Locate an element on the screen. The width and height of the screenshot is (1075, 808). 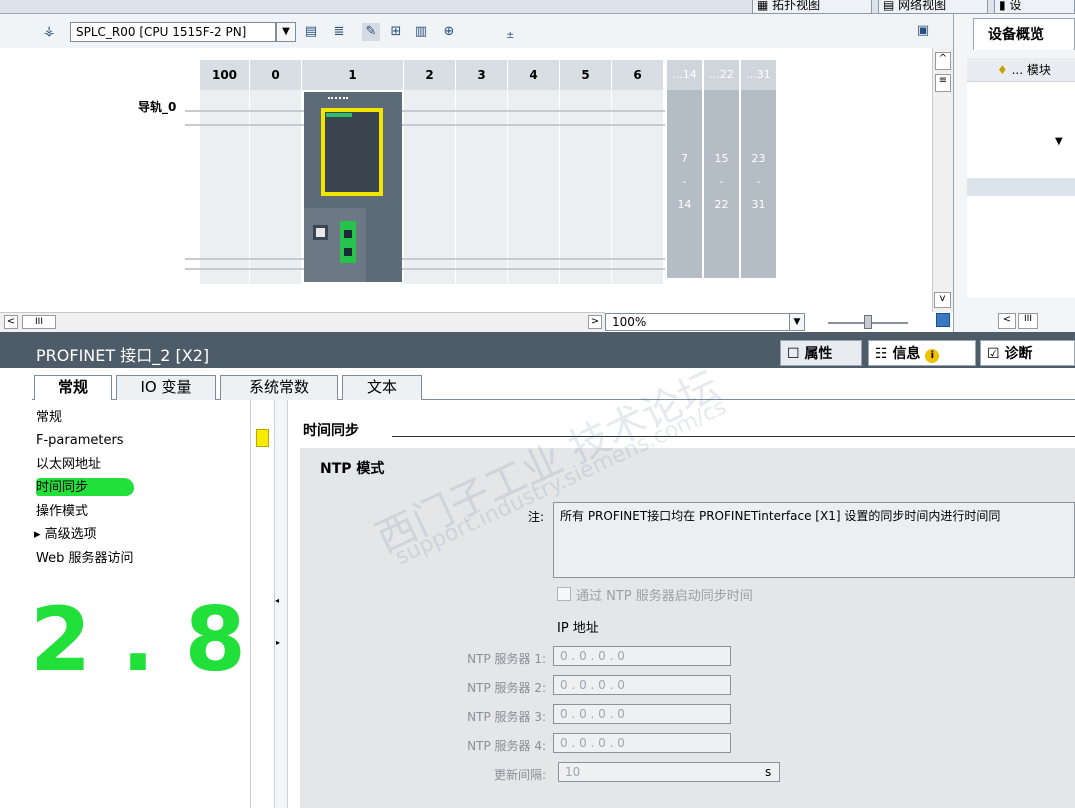
ntp-server-4-label: NTP 服务器 4: is located at coordinates (506, 746).